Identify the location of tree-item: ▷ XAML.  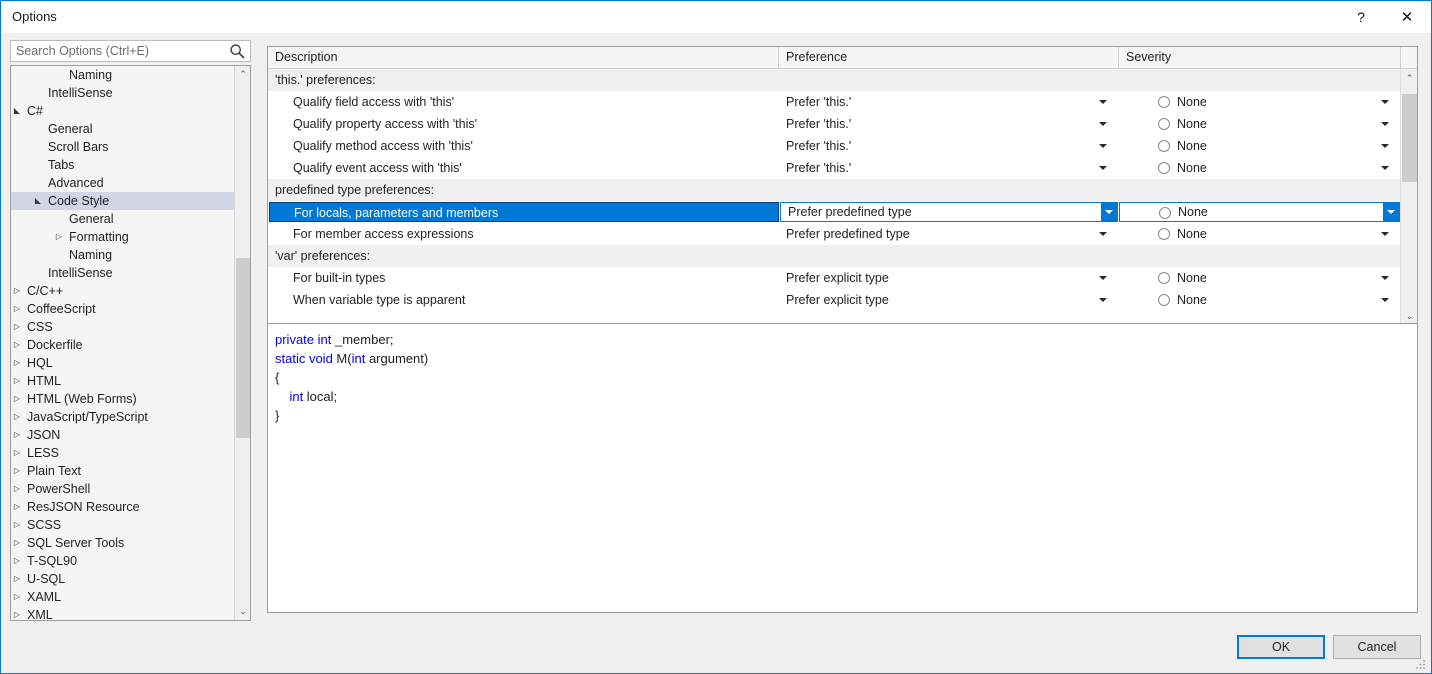
(123, 597).